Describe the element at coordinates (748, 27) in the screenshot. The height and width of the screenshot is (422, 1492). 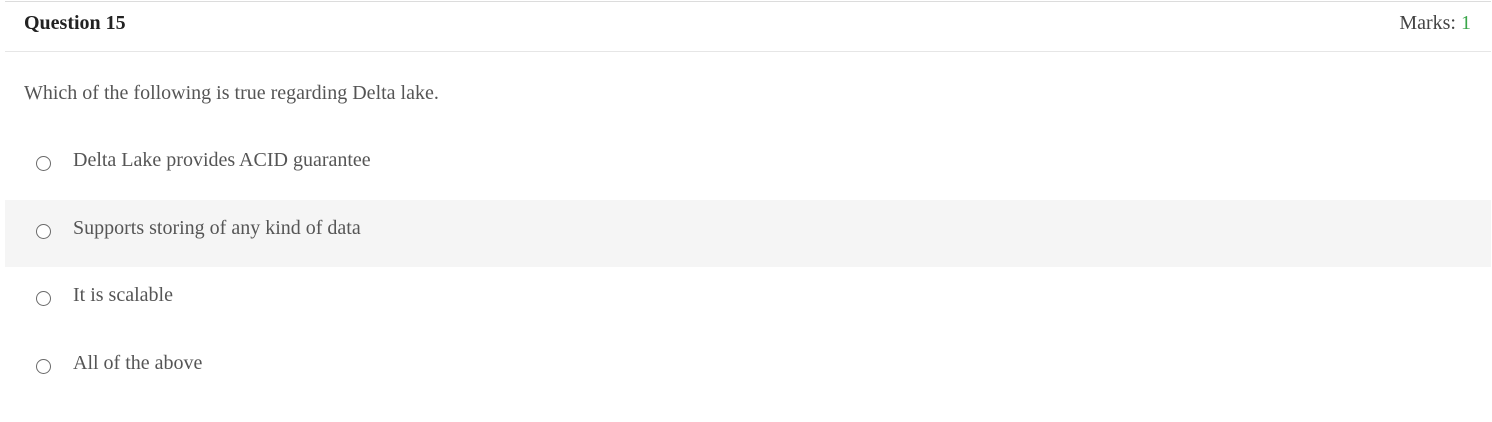
I see `question-header: Question 15 Marks: 1` at that location.